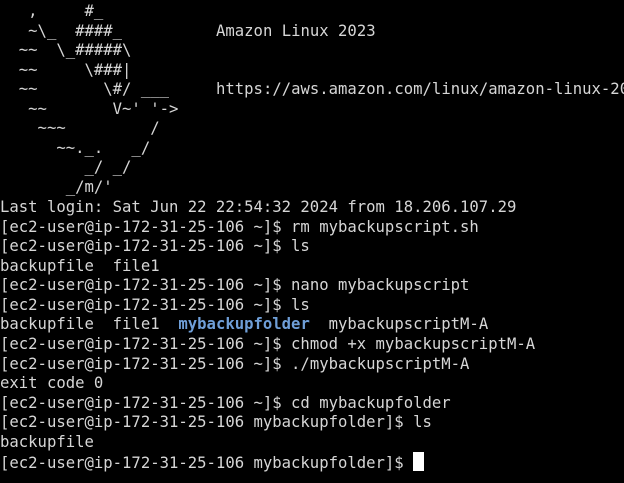  What do you see at coordinates (84, 89) in the screenshot?
I see `banner-art-line-5: ~~ \#/ ___` at bounding box center [84, 89].